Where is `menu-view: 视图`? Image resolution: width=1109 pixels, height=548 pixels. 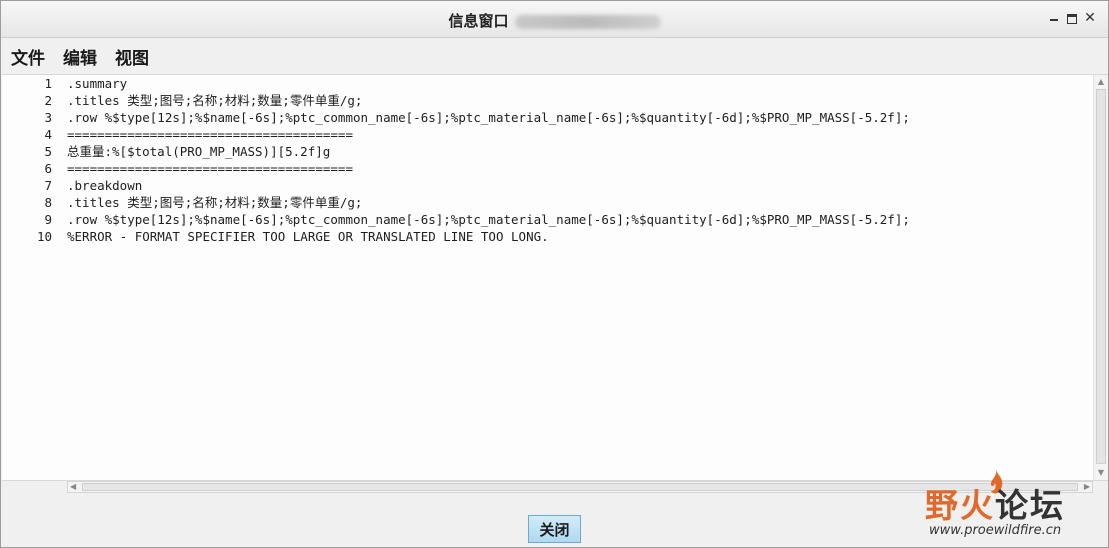 menu-view: 视图 is located at coordinates (132, 56).